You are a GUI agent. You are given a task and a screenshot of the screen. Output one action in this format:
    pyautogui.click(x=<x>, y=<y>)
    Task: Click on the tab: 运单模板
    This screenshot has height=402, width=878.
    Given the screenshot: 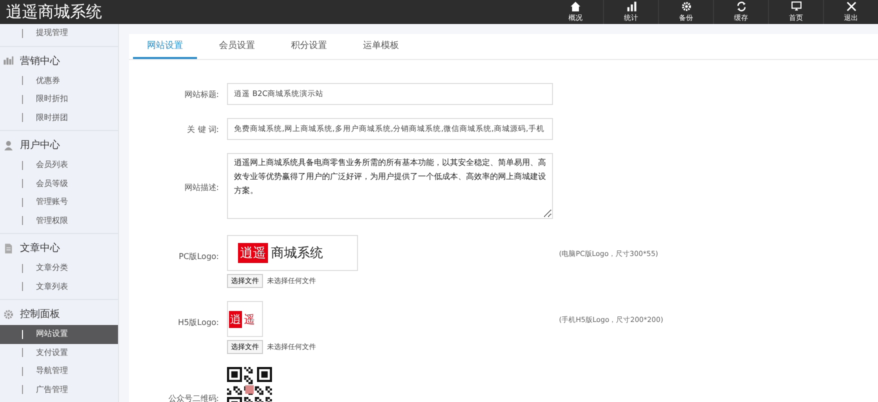 What is the action you would take?
    pyautogui.click(x=381, y=46)
    